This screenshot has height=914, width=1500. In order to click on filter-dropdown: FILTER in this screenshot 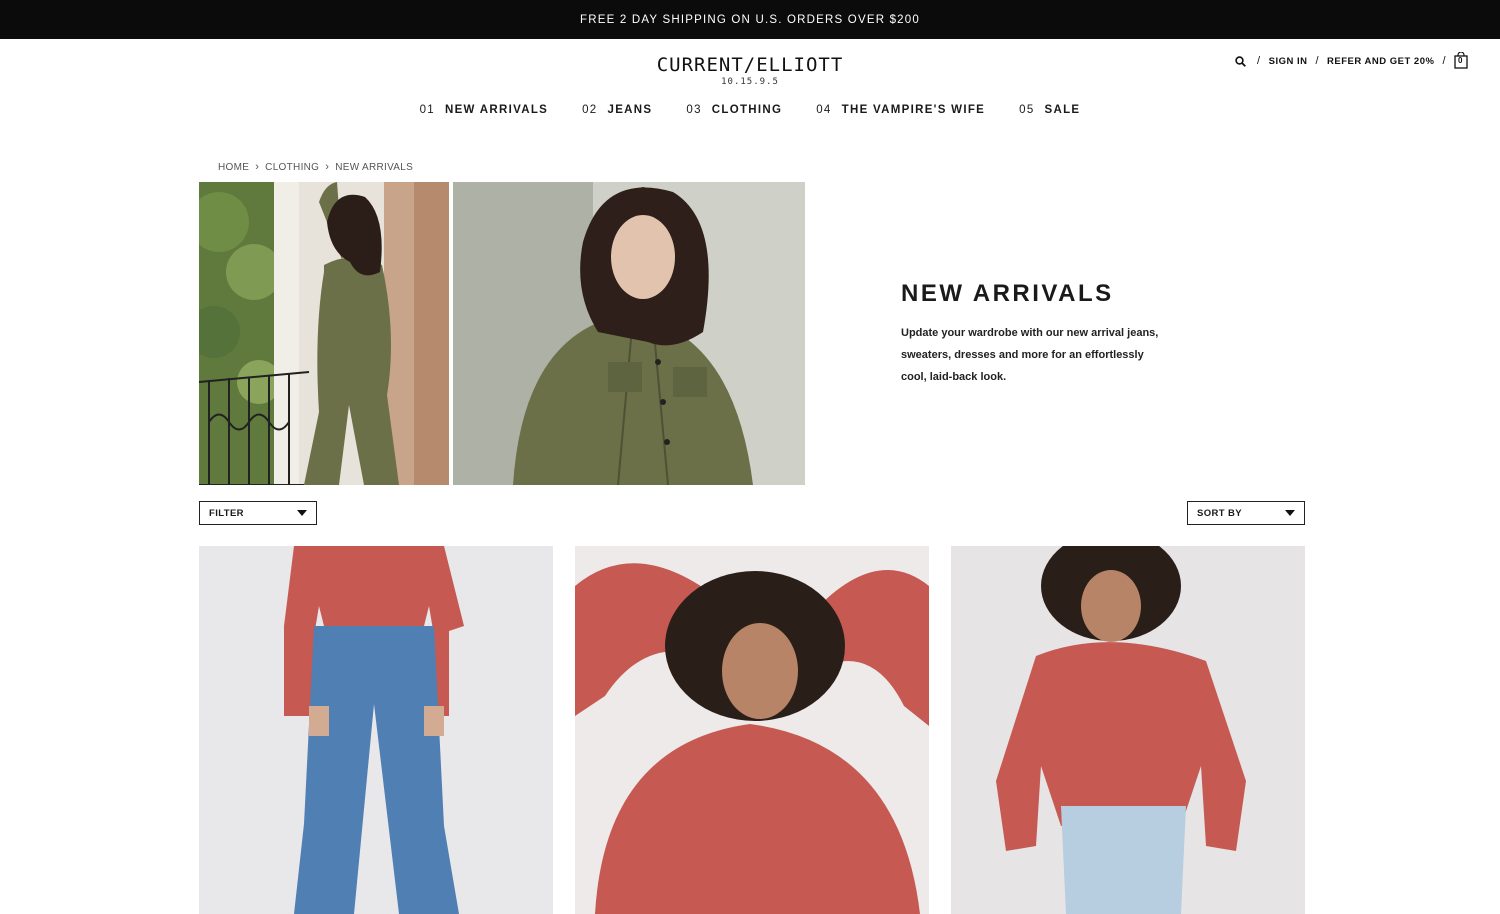, I will do `click(258, 513)`.